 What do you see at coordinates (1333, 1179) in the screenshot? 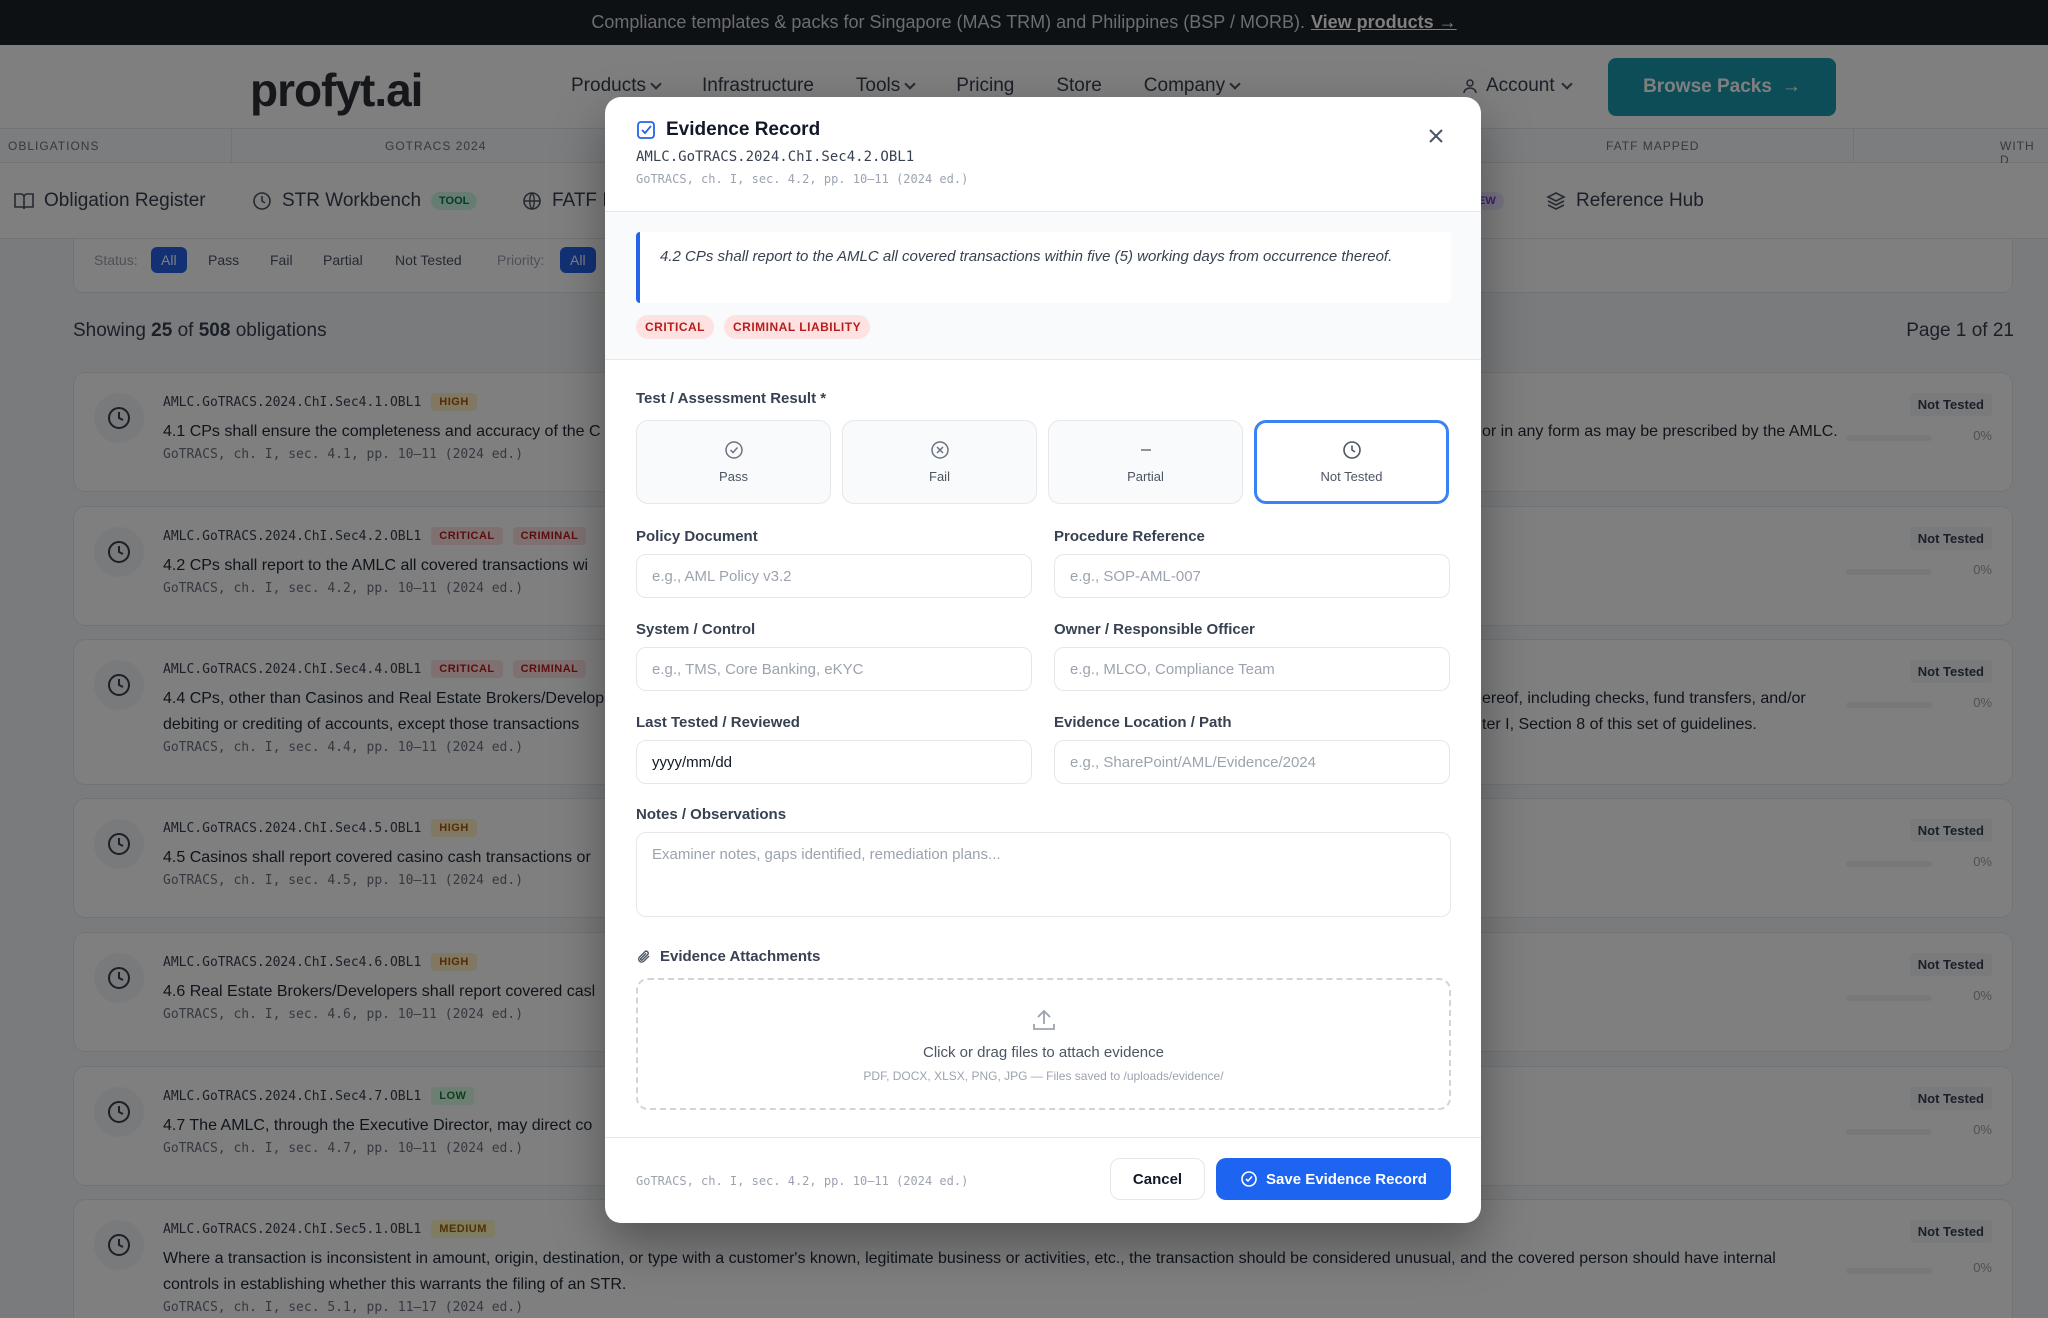
I see `save-evidence-record-button: Save Evidence Record` at bounding box center [1333, 1179].